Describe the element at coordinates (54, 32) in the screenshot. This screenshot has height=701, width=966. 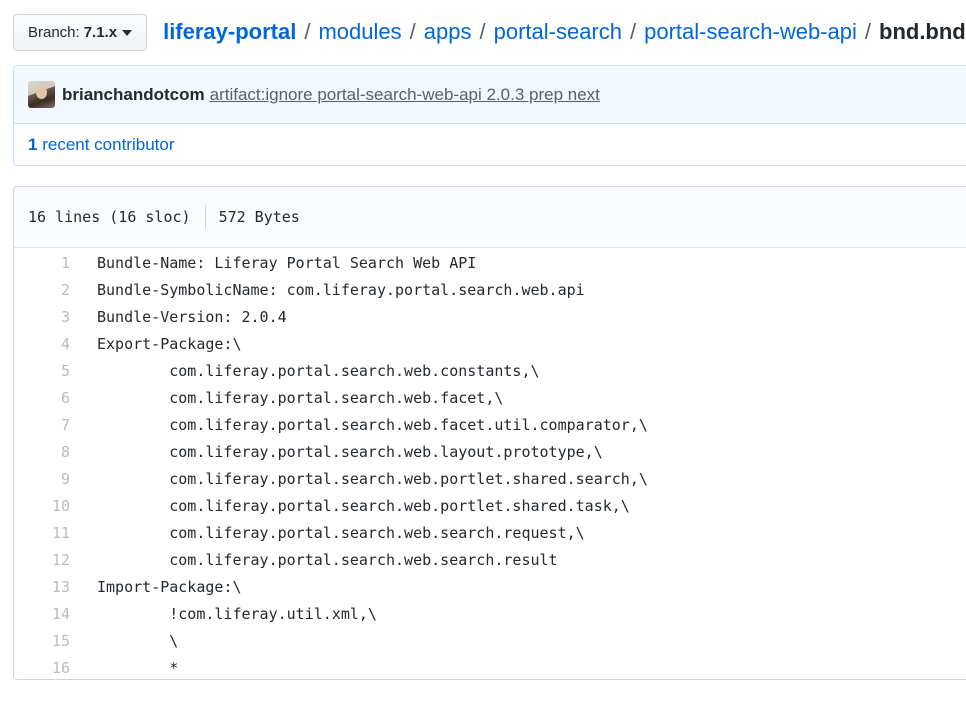
I see `branch-label: Branch:` at that location.